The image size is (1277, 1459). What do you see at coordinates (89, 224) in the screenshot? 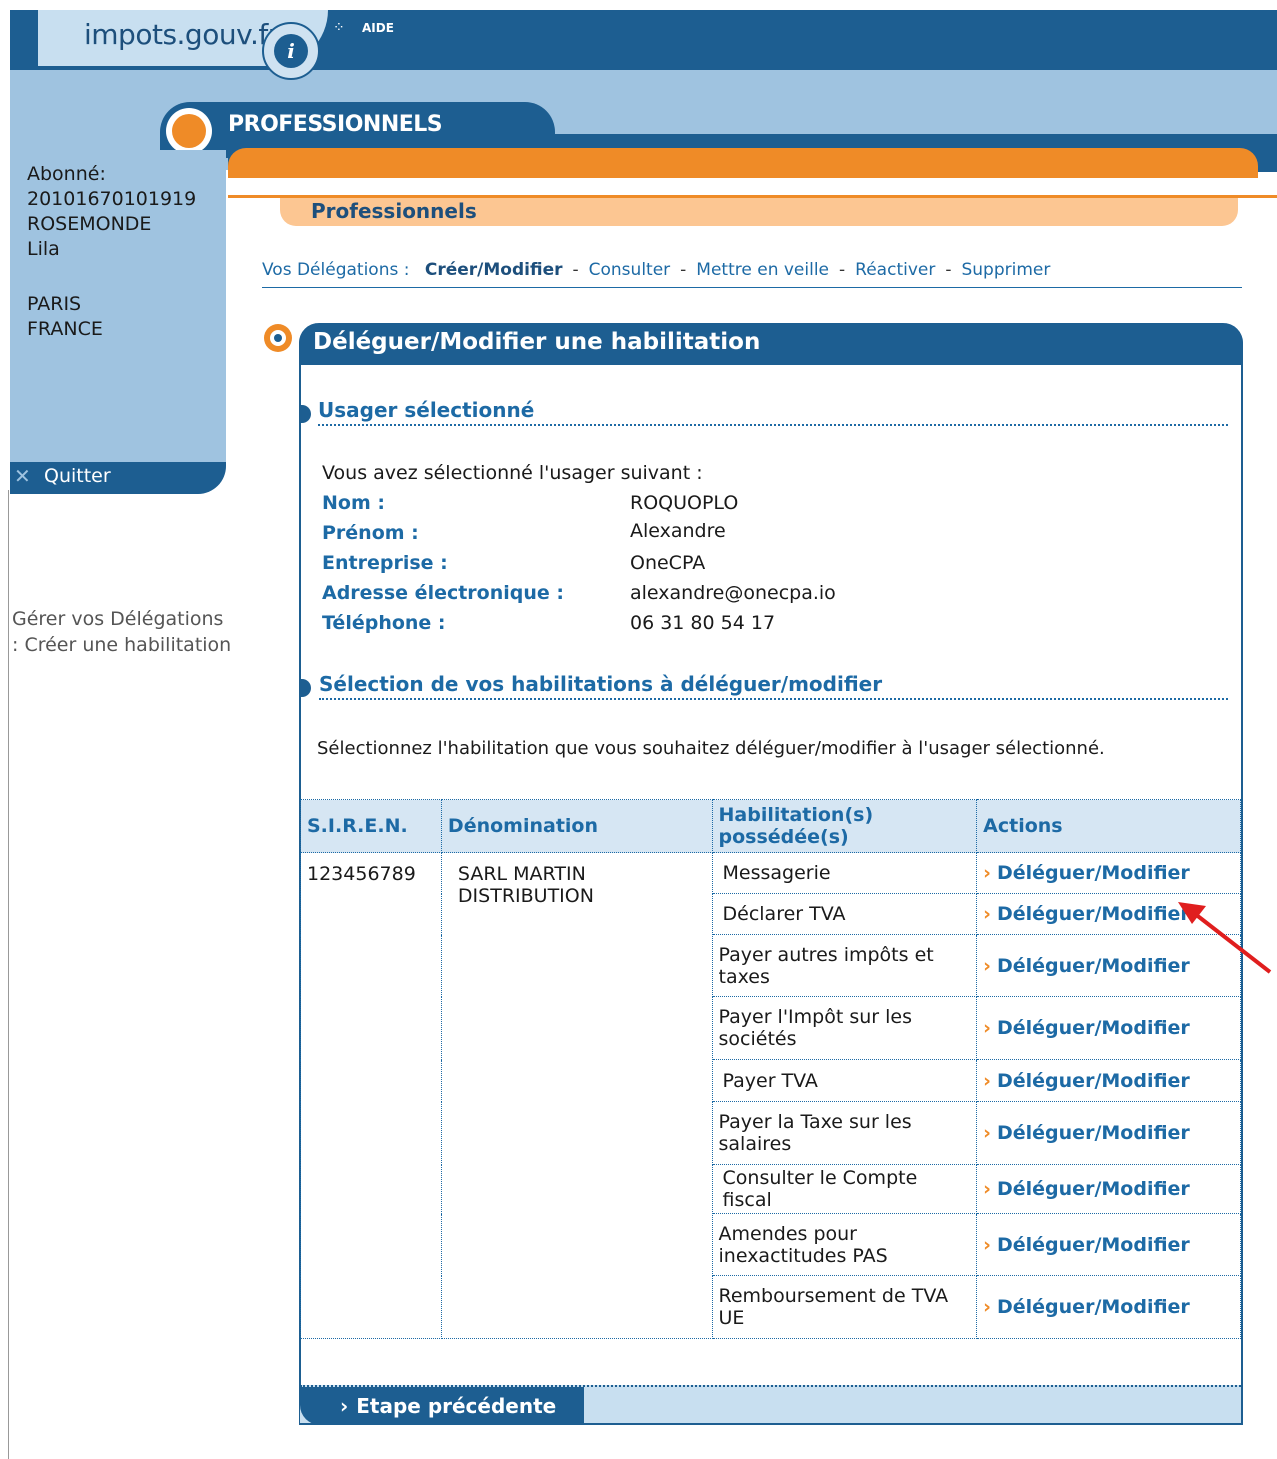
I see `subscriber-last-name: ROSEMONDE` at bounding box center [89, 224].